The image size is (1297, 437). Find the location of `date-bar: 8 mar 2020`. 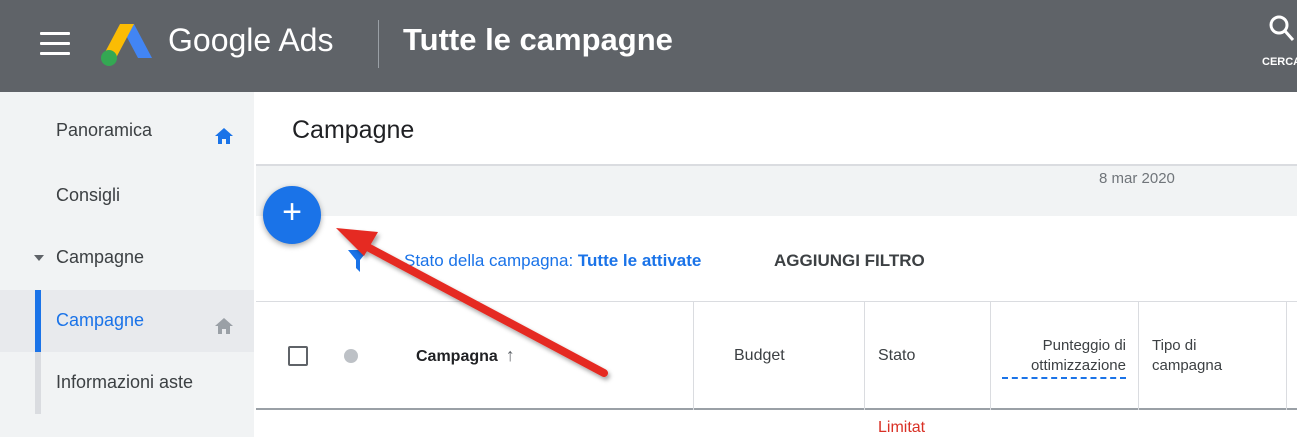

date-bar: 8 mar 2020 is located at coordinates (776, 191).